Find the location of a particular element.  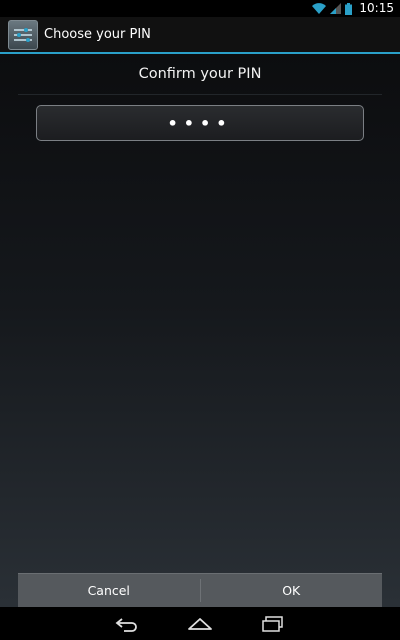

navigation-bar is located at coordinates (200, 623).